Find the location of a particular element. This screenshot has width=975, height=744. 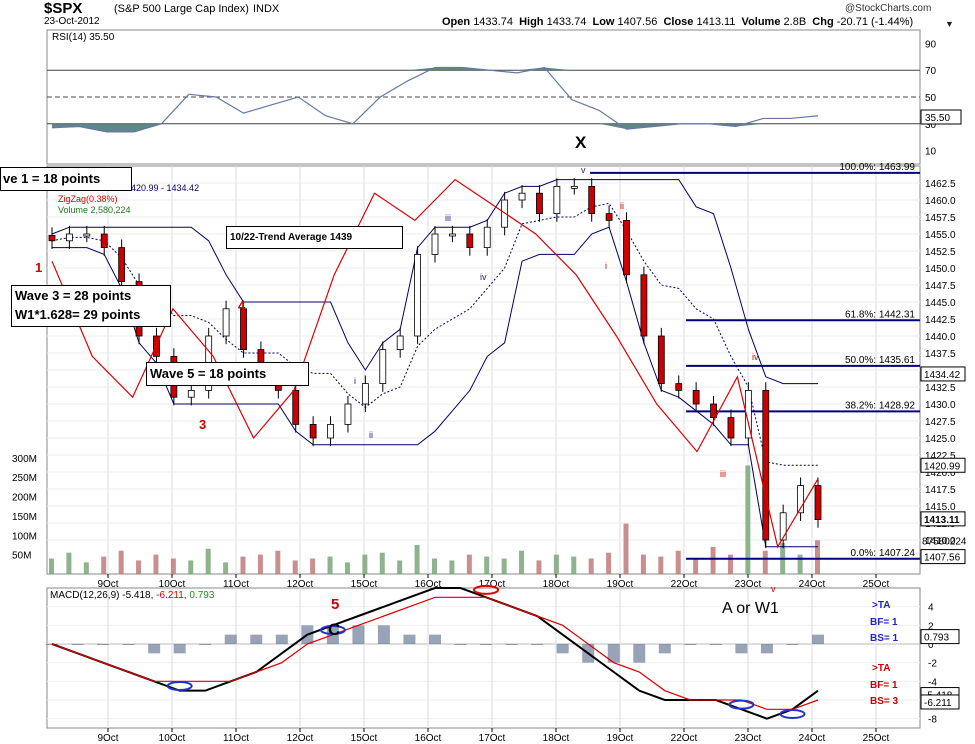

label-v-red: v is located at coordinates (773, 589).